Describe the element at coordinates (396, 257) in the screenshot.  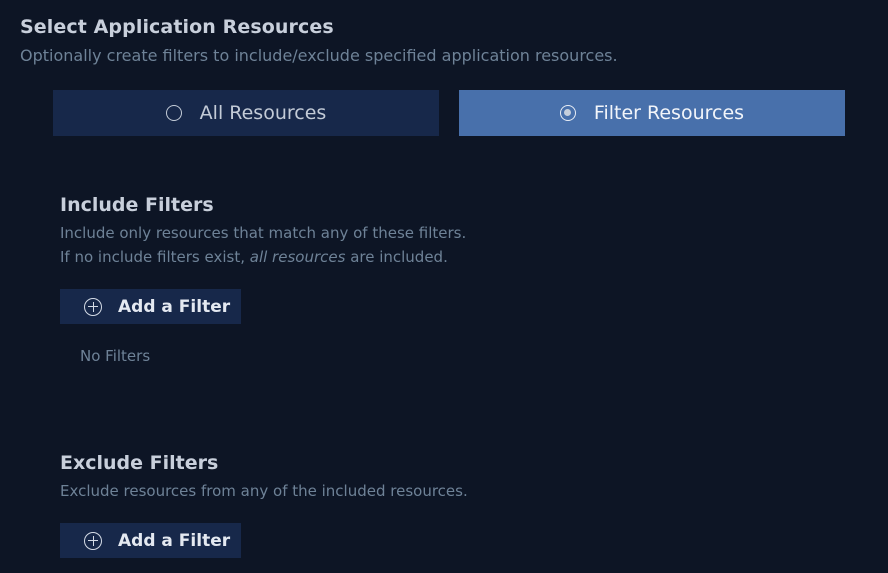
I see `include-desc-suffix: are included.` at that location.